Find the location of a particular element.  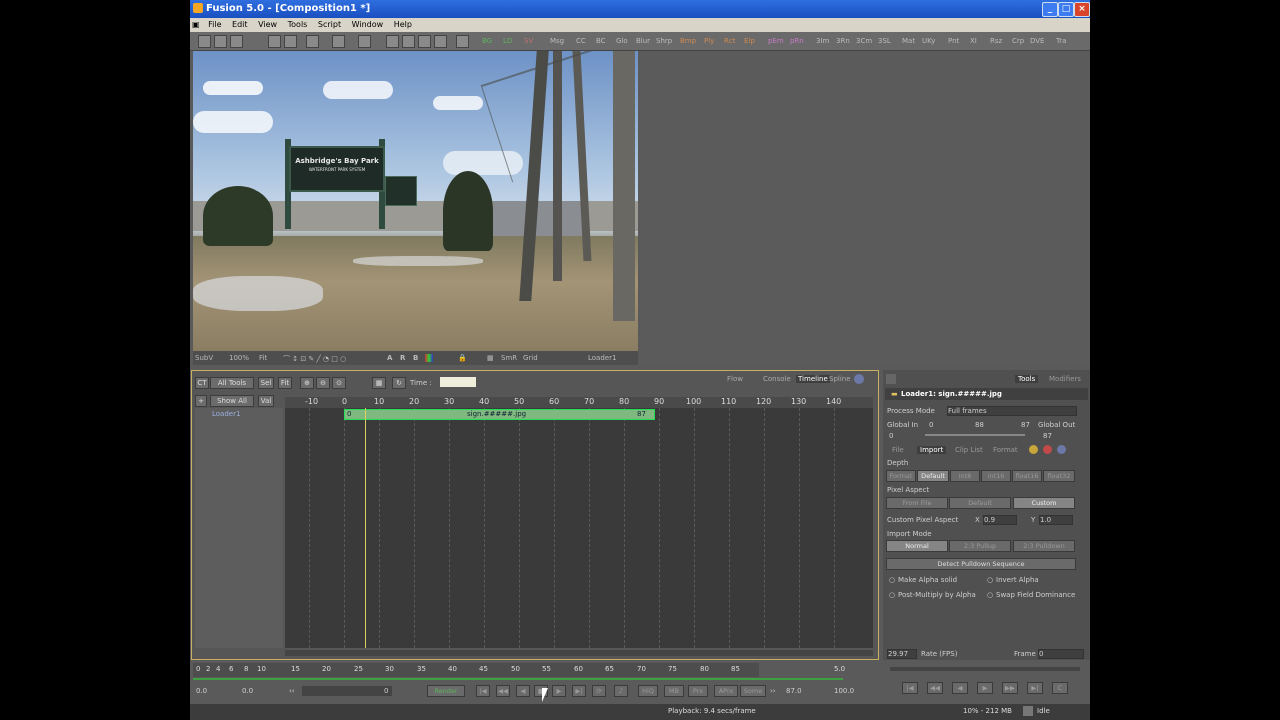

tree-item-loader1: Loader1 is located at coordinates (226, 414).